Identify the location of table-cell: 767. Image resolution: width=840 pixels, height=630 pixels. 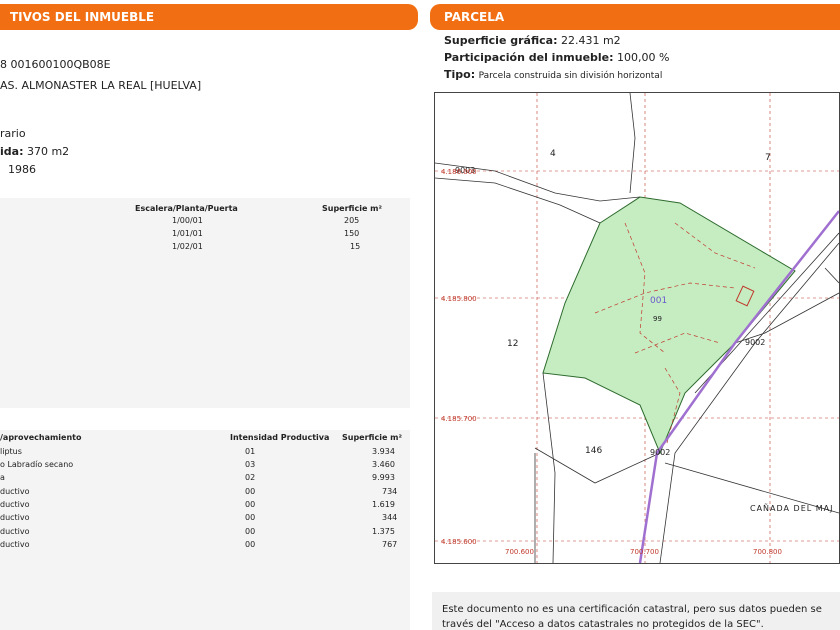
(390, 544).